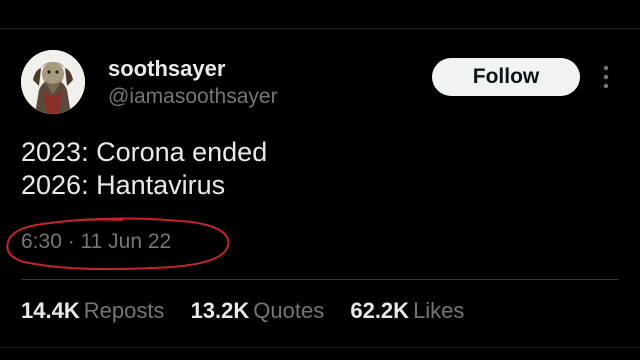 The image size is (640, 360). I want to click on top-divider, so click(320, 28).